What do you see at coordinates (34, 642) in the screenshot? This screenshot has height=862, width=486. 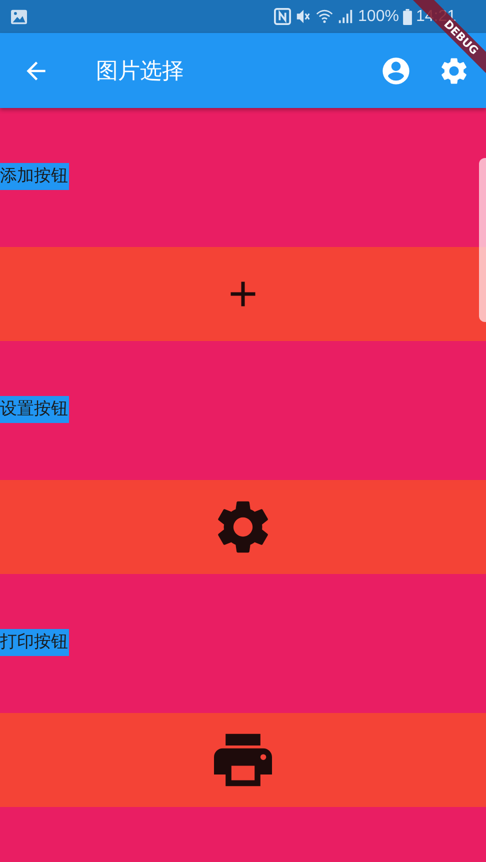 I see `section-label: 打印按钮` at bounding box center [34, 642].